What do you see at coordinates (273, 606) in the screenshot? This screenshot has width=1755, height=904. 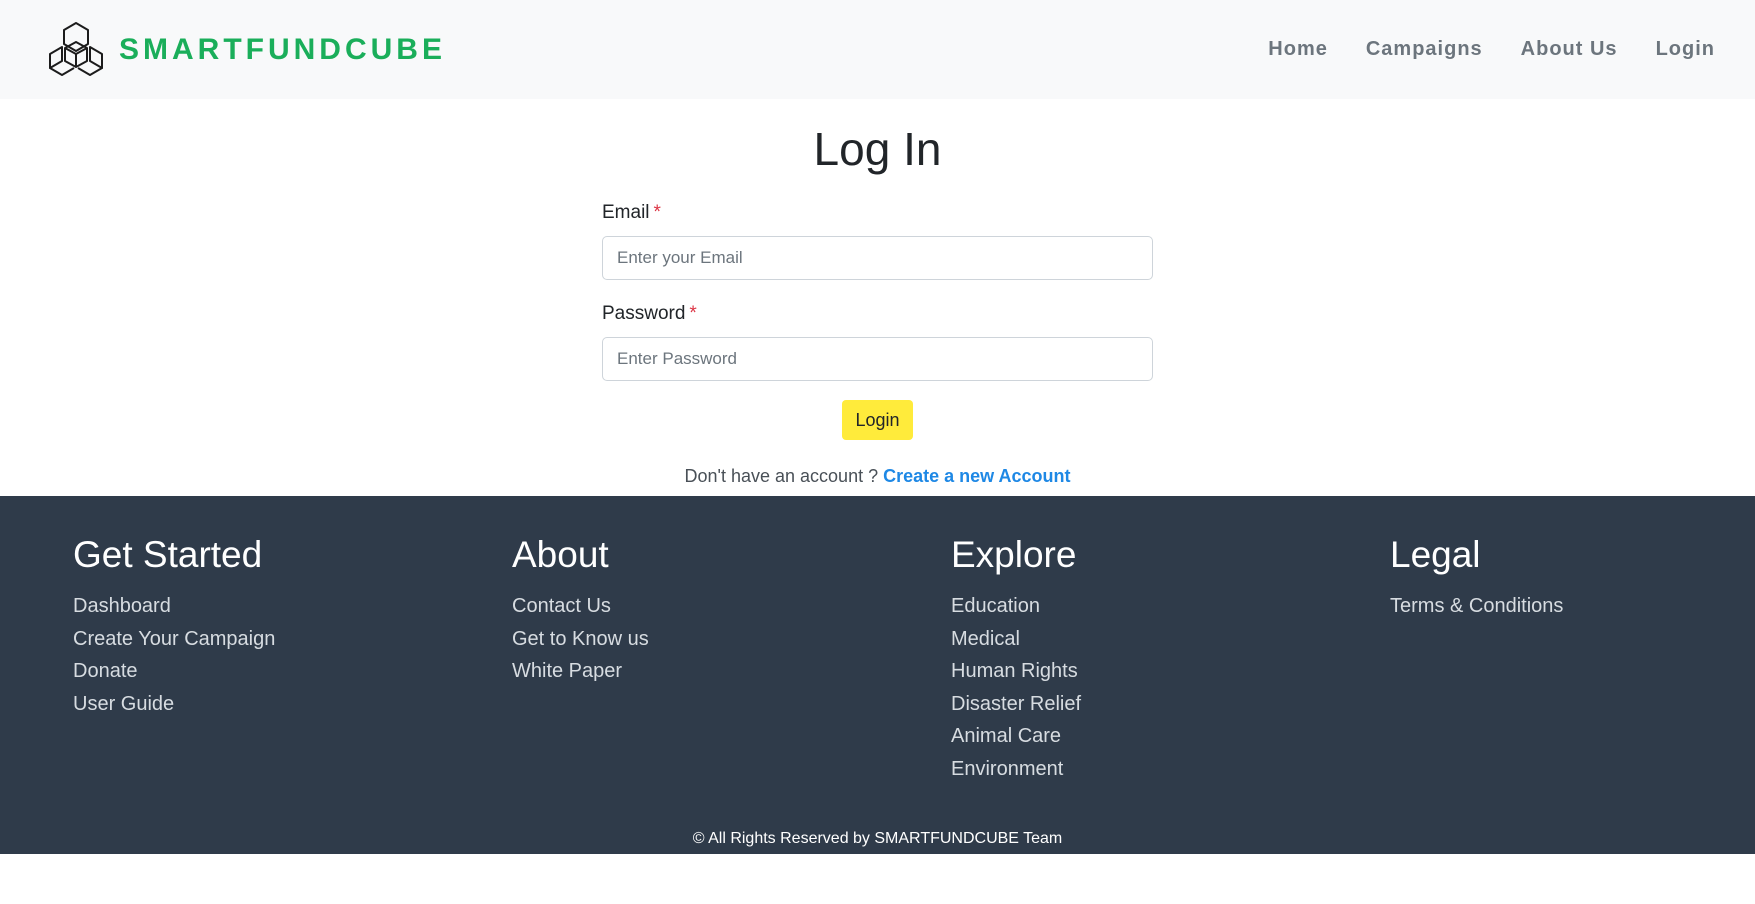 I see `list-item: Dashboard` at bounding box center [273, 606].